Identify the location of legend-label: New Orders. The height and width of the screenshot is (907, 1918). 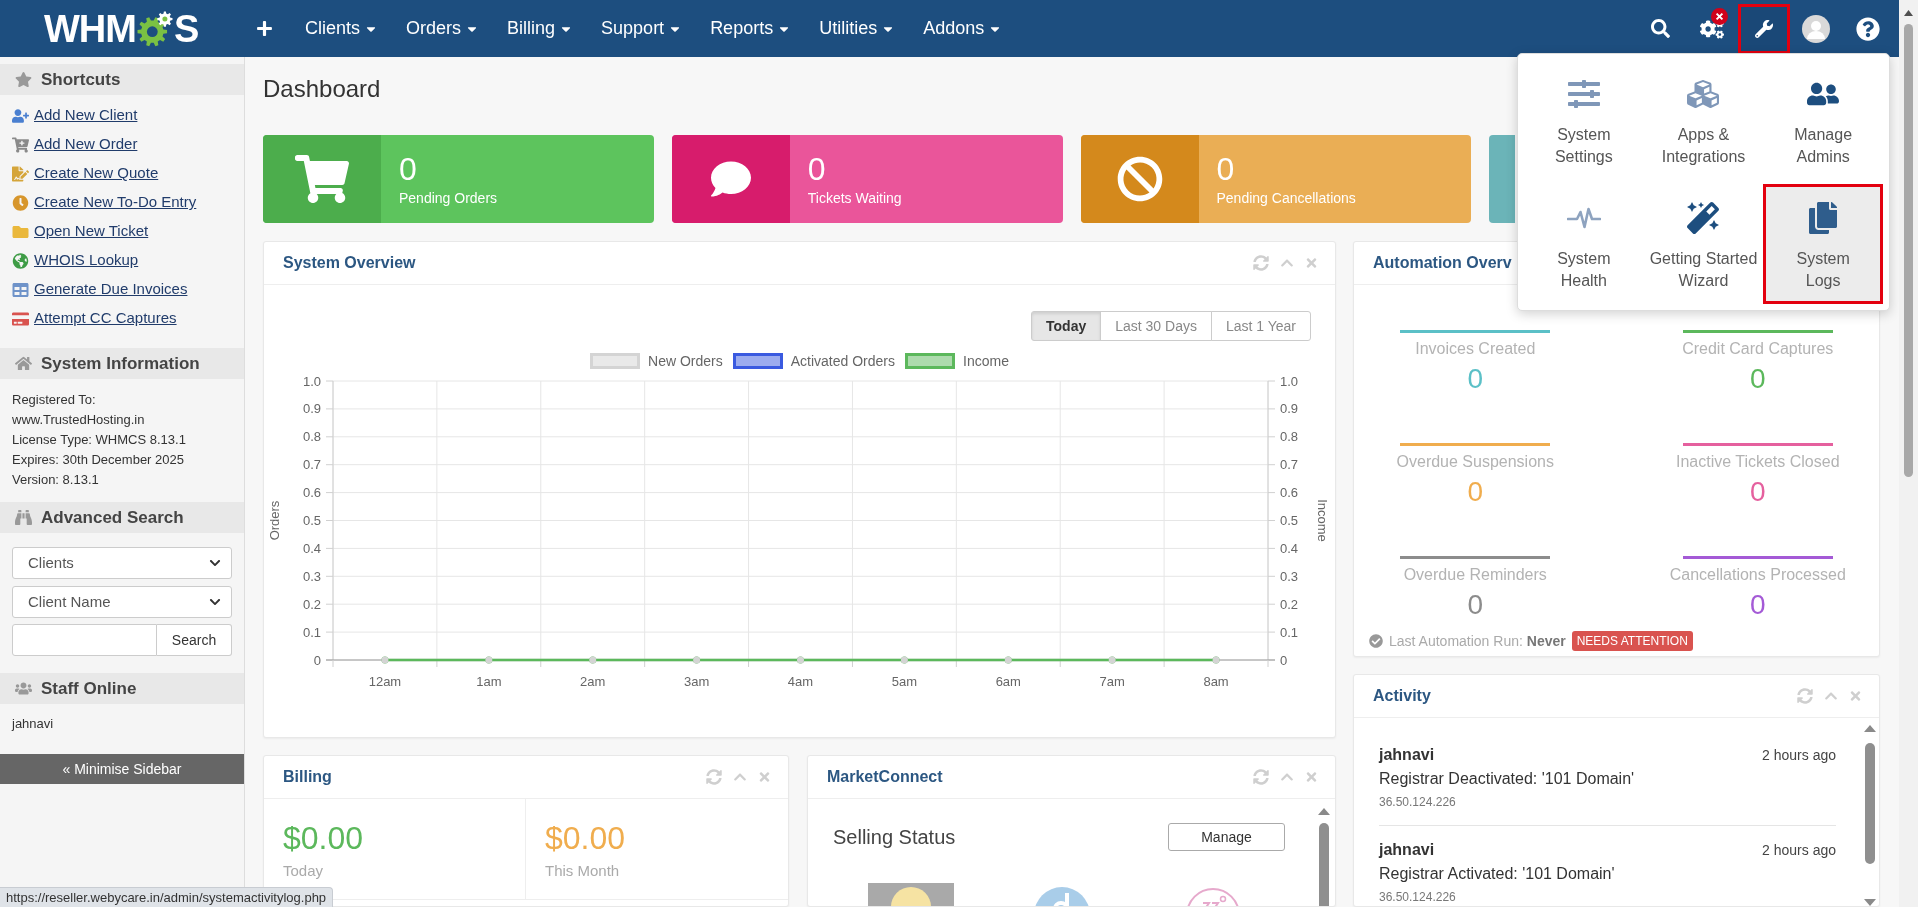
(685, 361).